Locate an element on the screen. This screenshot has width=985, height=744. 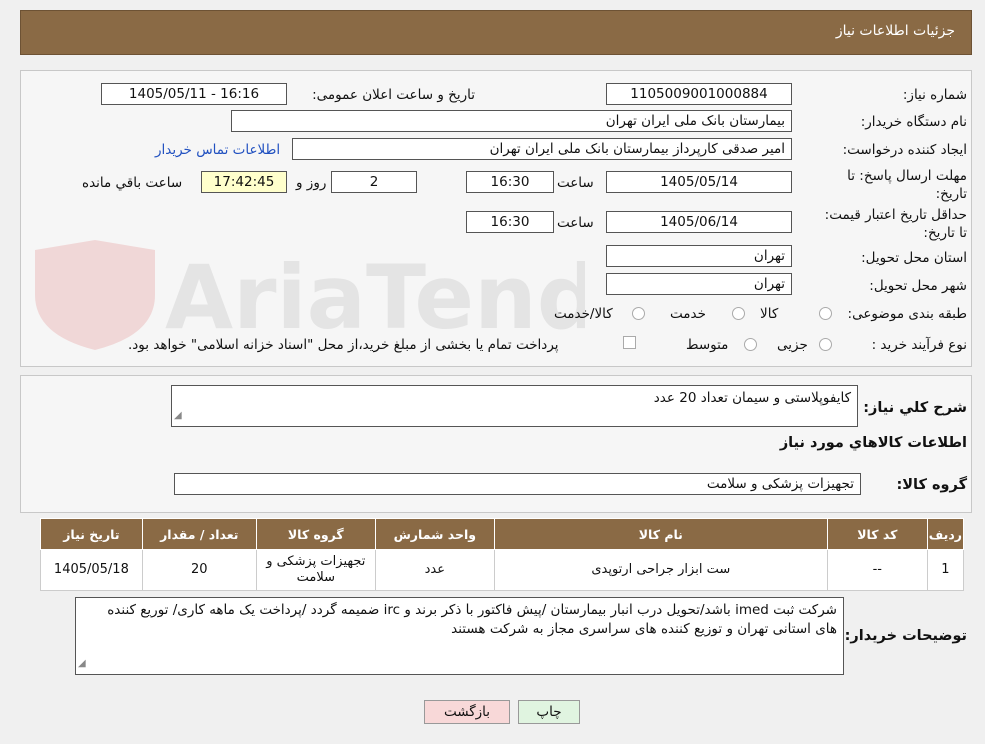
need-number-field: 1105009001000884 is located at coordinates (699, 94).